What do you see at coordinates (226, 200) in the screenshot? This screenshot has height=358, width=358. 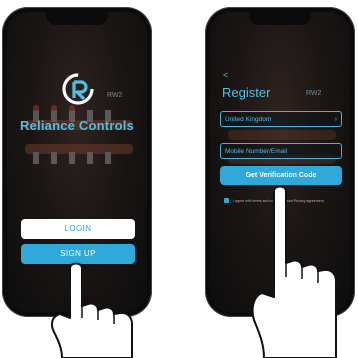 I see `checkbox-icon` at bounding box center [226, 200].